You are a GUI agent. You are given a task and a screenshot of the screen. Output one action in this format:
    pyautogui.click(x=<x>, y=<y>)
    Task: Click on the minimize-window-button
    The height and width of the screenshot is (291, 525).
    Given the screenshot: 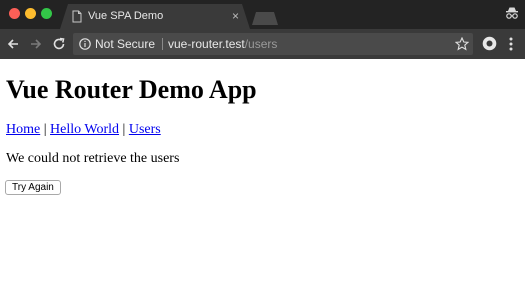 What is the action you would take?
    pyautogui.click(x=30, y=13)
    